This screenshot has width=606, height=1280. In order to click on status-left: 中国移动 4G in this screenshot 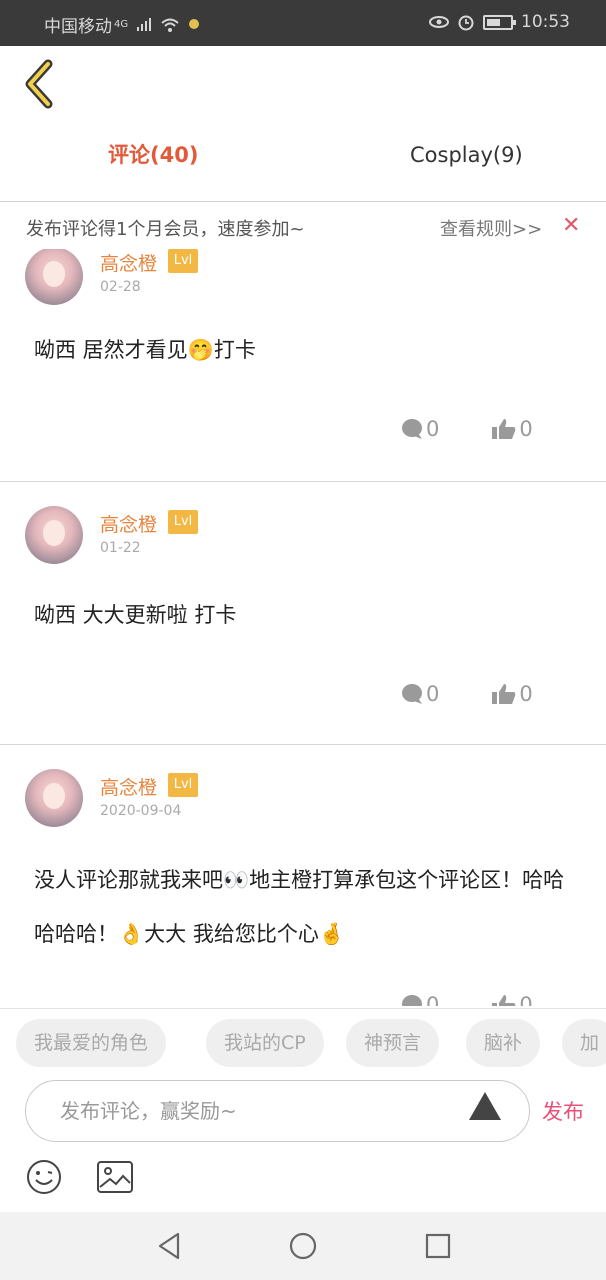, I will do `click(122, 24)`.